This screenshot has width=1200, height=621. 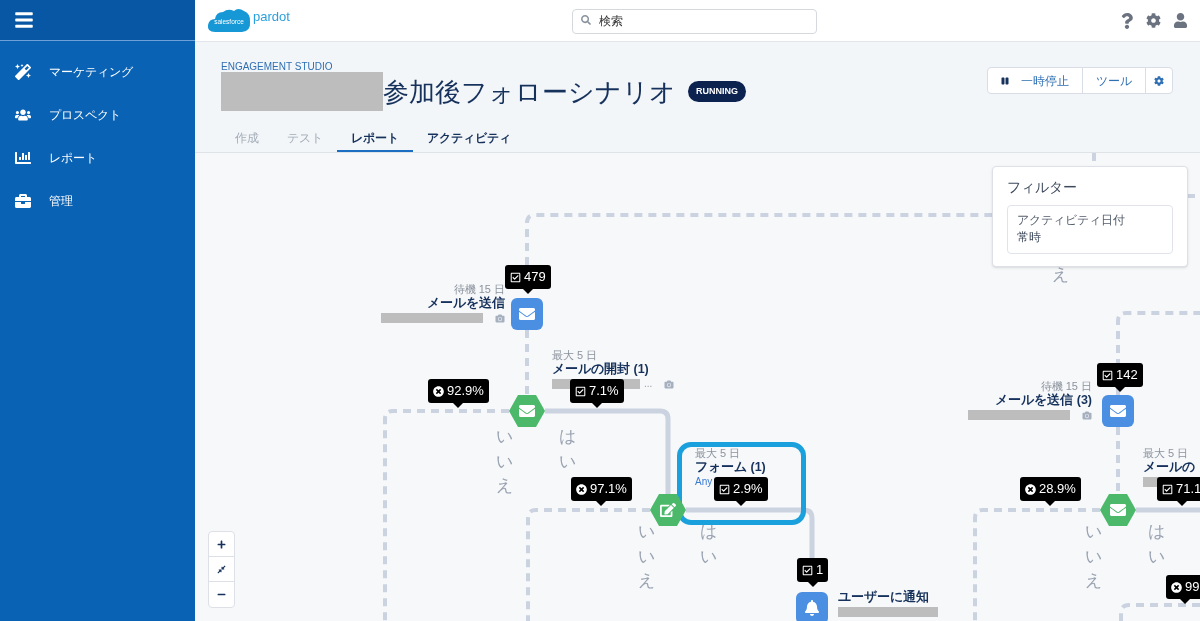 I want to click on tools-button: ツール, so click(x=1114, y=80).